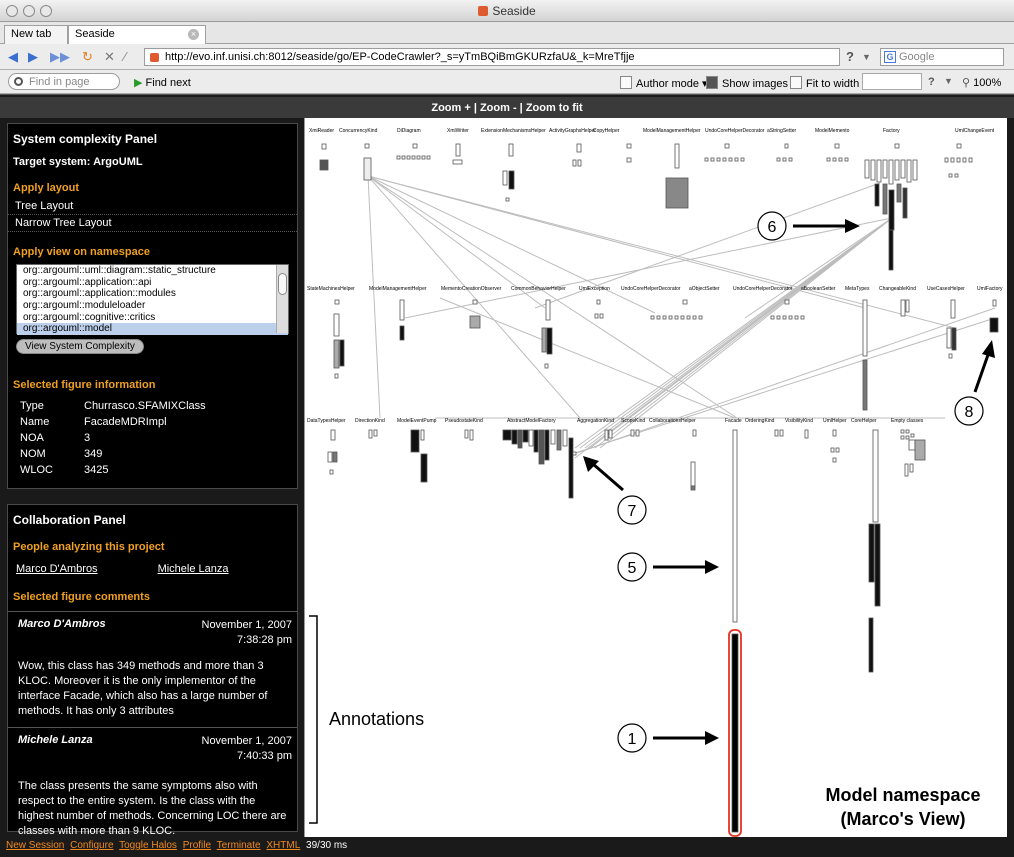  I want to click on class-label: MementoCreationObserver, so click(471, 289).